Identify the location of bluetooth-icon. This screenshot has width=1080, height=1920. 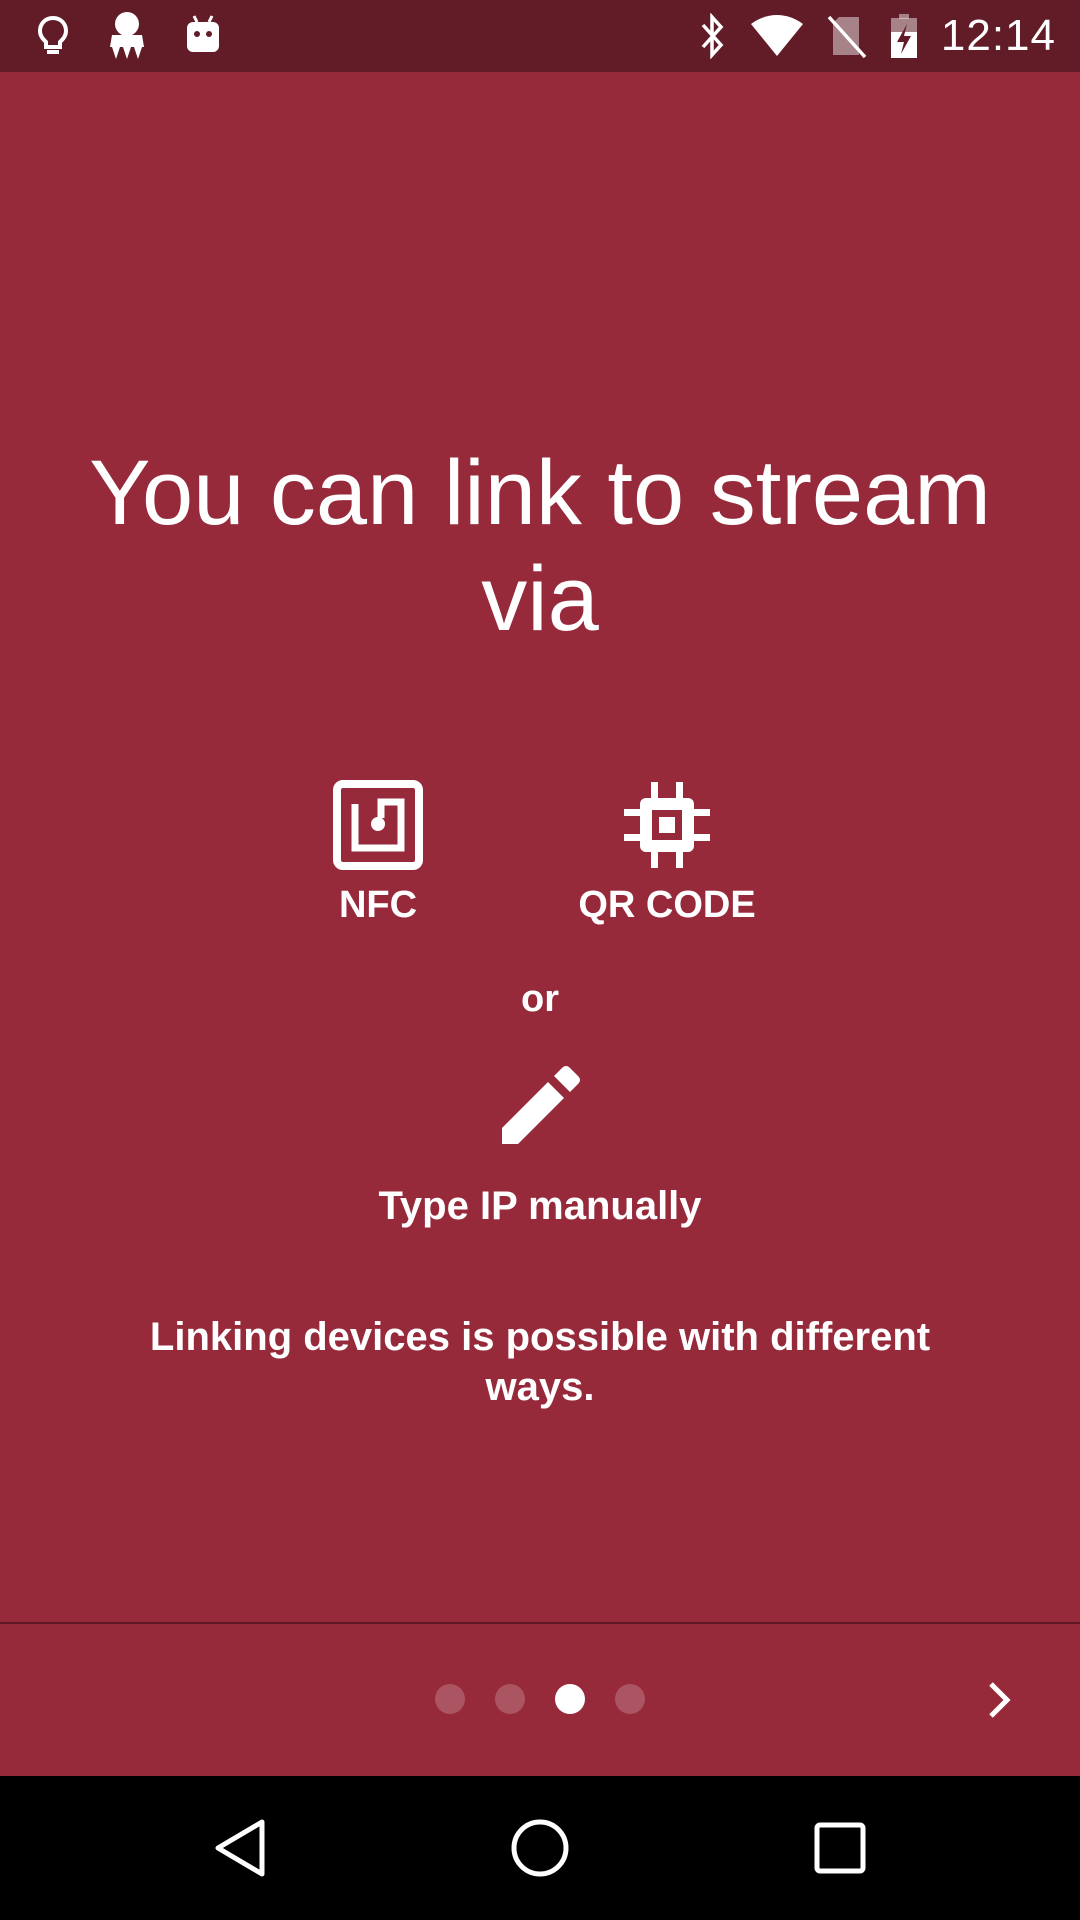
(712, 36).